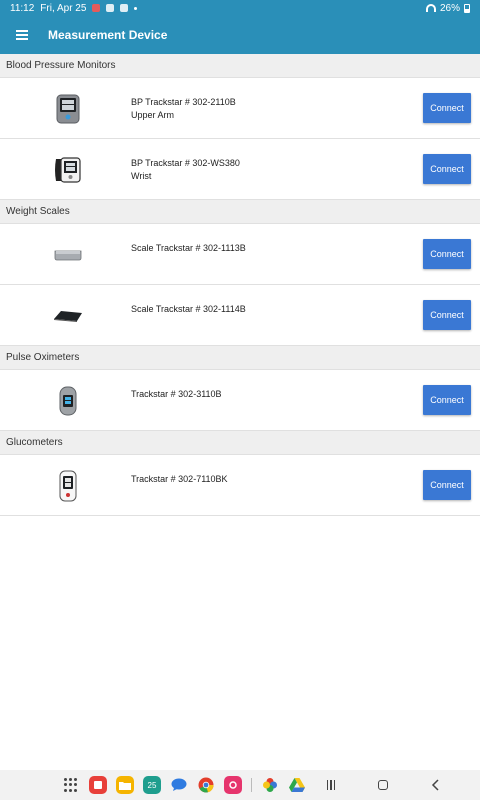 The image size is (480, 800). I want to click on drive-app-icon, so click(297, 785).